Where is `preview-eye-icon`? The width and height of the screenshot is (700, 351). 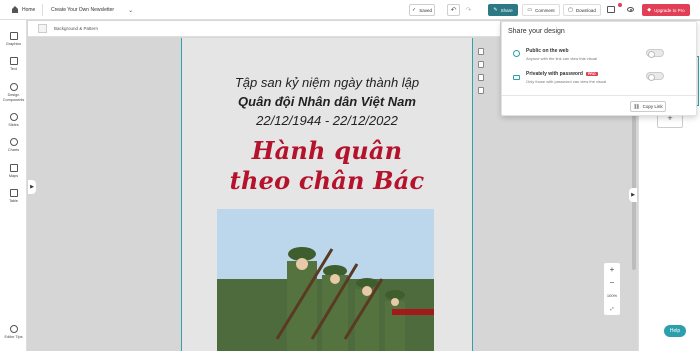 preview-eye-icon is located at coordinates (630, 9).